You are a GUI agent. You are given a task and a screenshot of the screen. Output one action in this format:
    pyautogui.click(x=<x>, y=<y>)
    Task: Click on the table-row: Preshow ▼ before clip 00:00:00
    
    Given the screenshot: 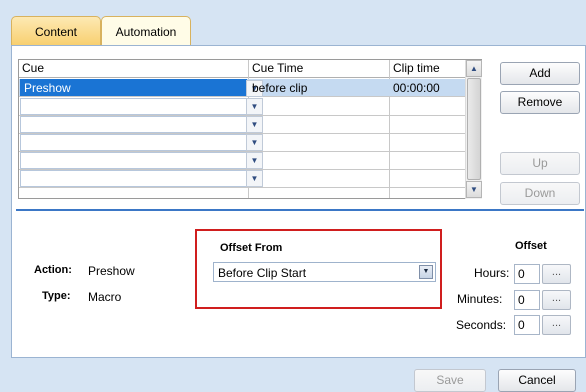 What is the action you would take?
    pyautogui.click(x=243, y=88)
    